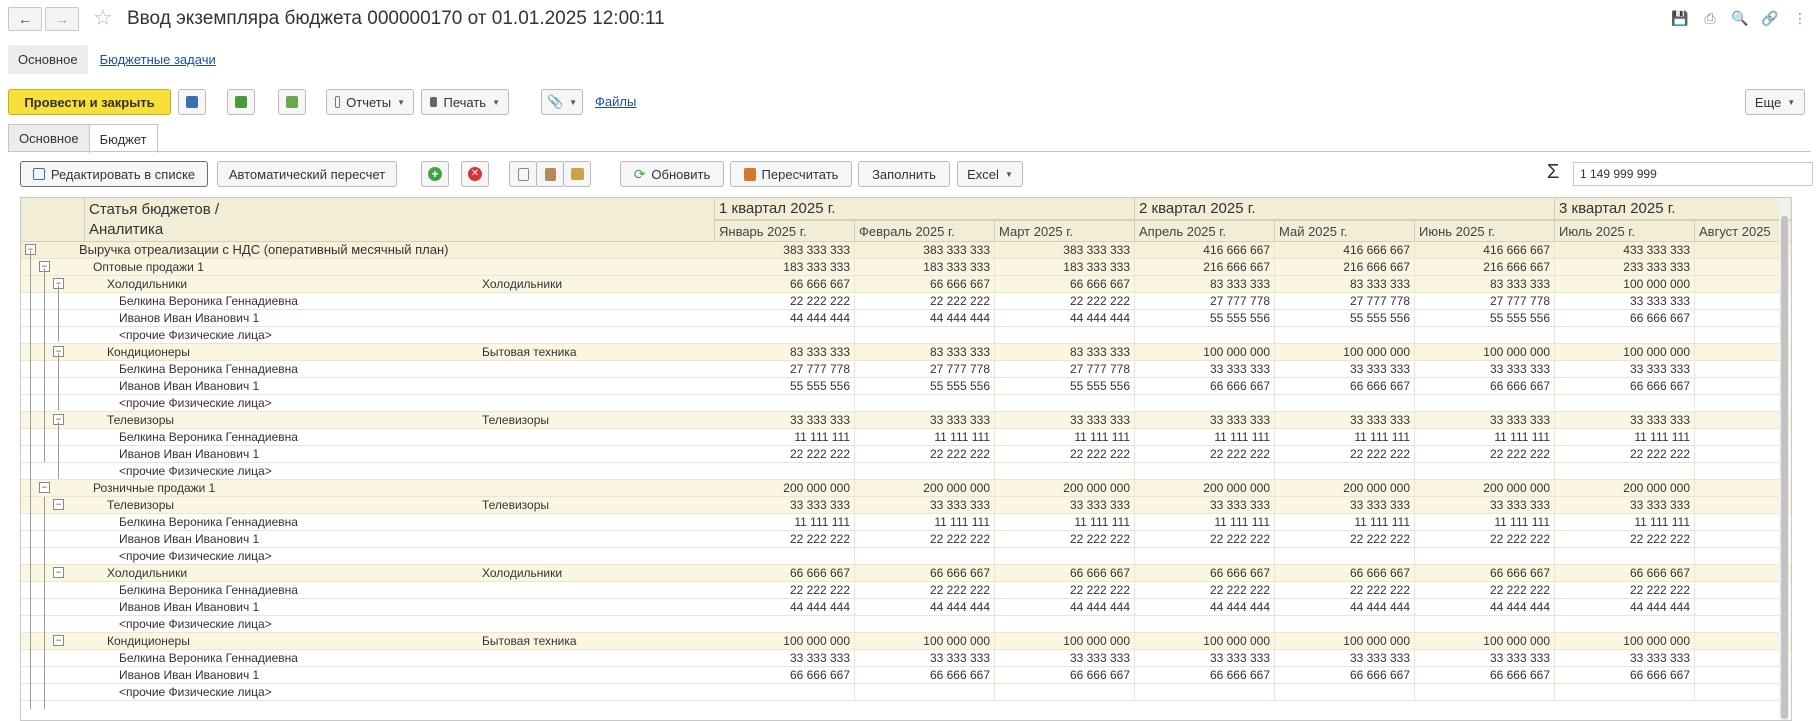 The image size is (1819, 721). Describe the element at coordinates (62, 19) in the screenshot. I see `forward-button: →` at that location.